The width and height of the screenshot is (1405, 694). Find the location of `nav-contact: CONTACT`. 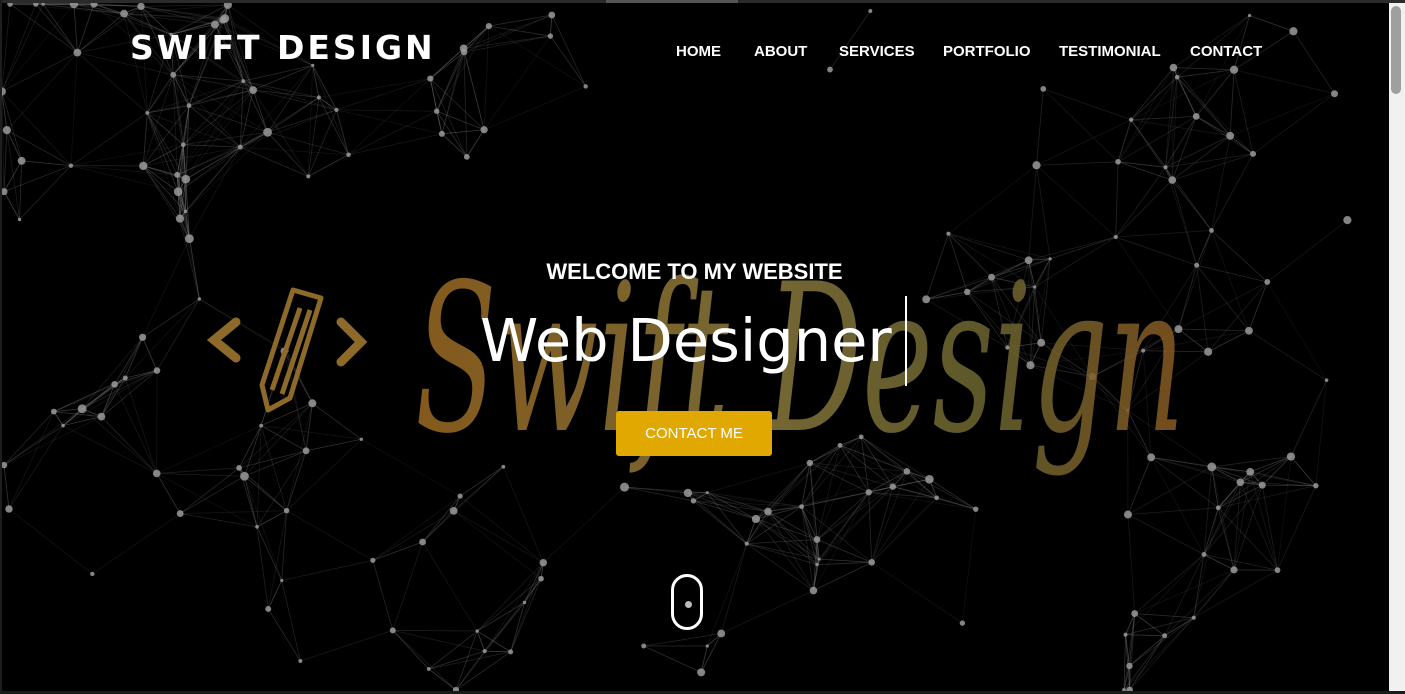

nav-contact: CONTACT is located at coordinates (1226, 51).